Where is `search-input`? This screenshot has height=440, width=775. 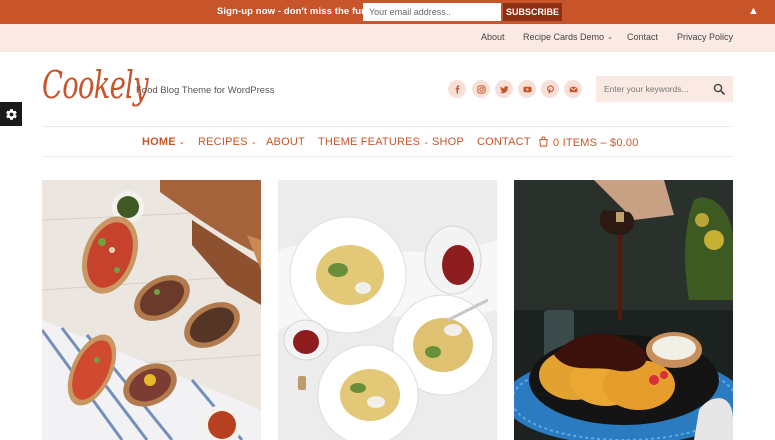
search-input is located at coordinates (652, 89).